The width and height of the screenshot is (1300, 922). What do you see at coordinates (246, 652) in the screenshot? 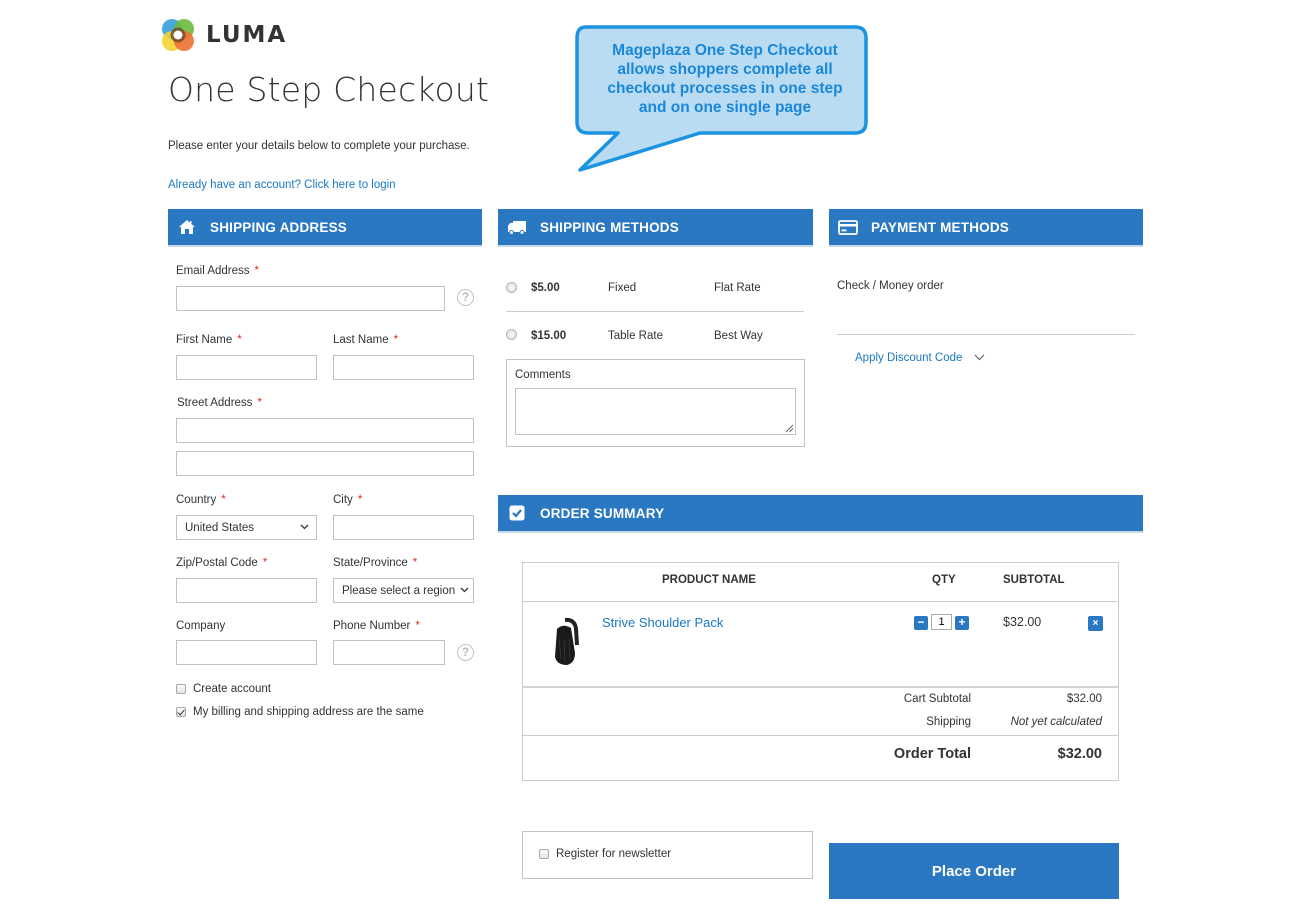
I see `company-input` at bounding box center [246, 652].